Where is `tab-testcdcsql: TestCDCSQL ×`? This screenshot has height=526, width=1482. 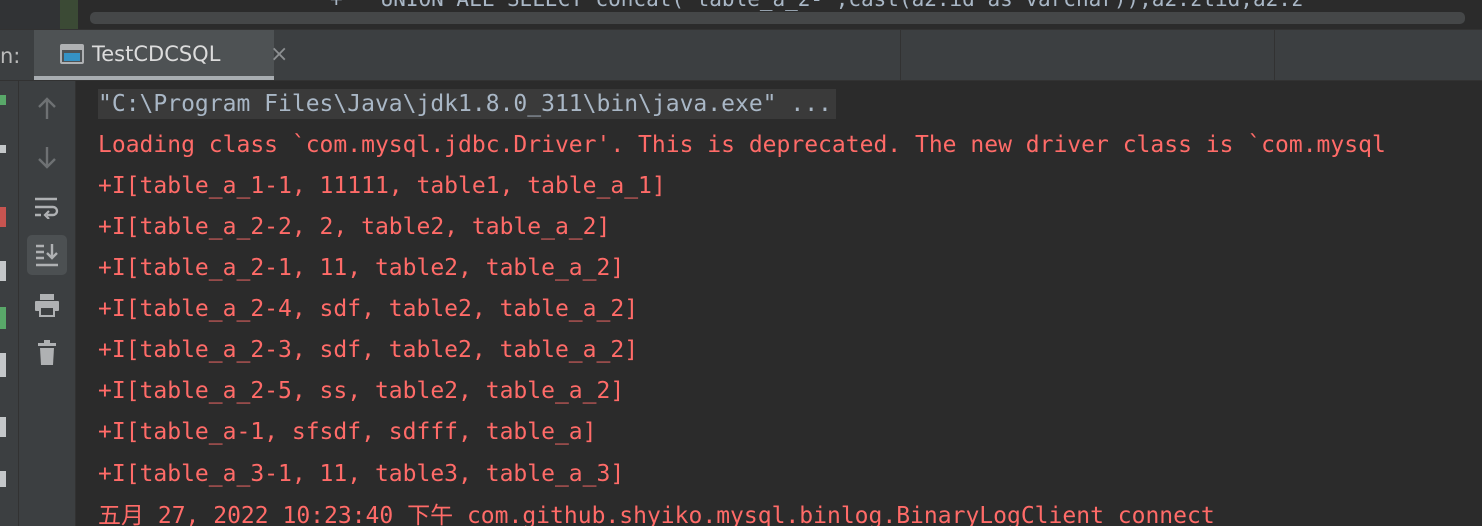 tab-testcdcsql: TestCDCSQL × is located at coordinates (161, 55).